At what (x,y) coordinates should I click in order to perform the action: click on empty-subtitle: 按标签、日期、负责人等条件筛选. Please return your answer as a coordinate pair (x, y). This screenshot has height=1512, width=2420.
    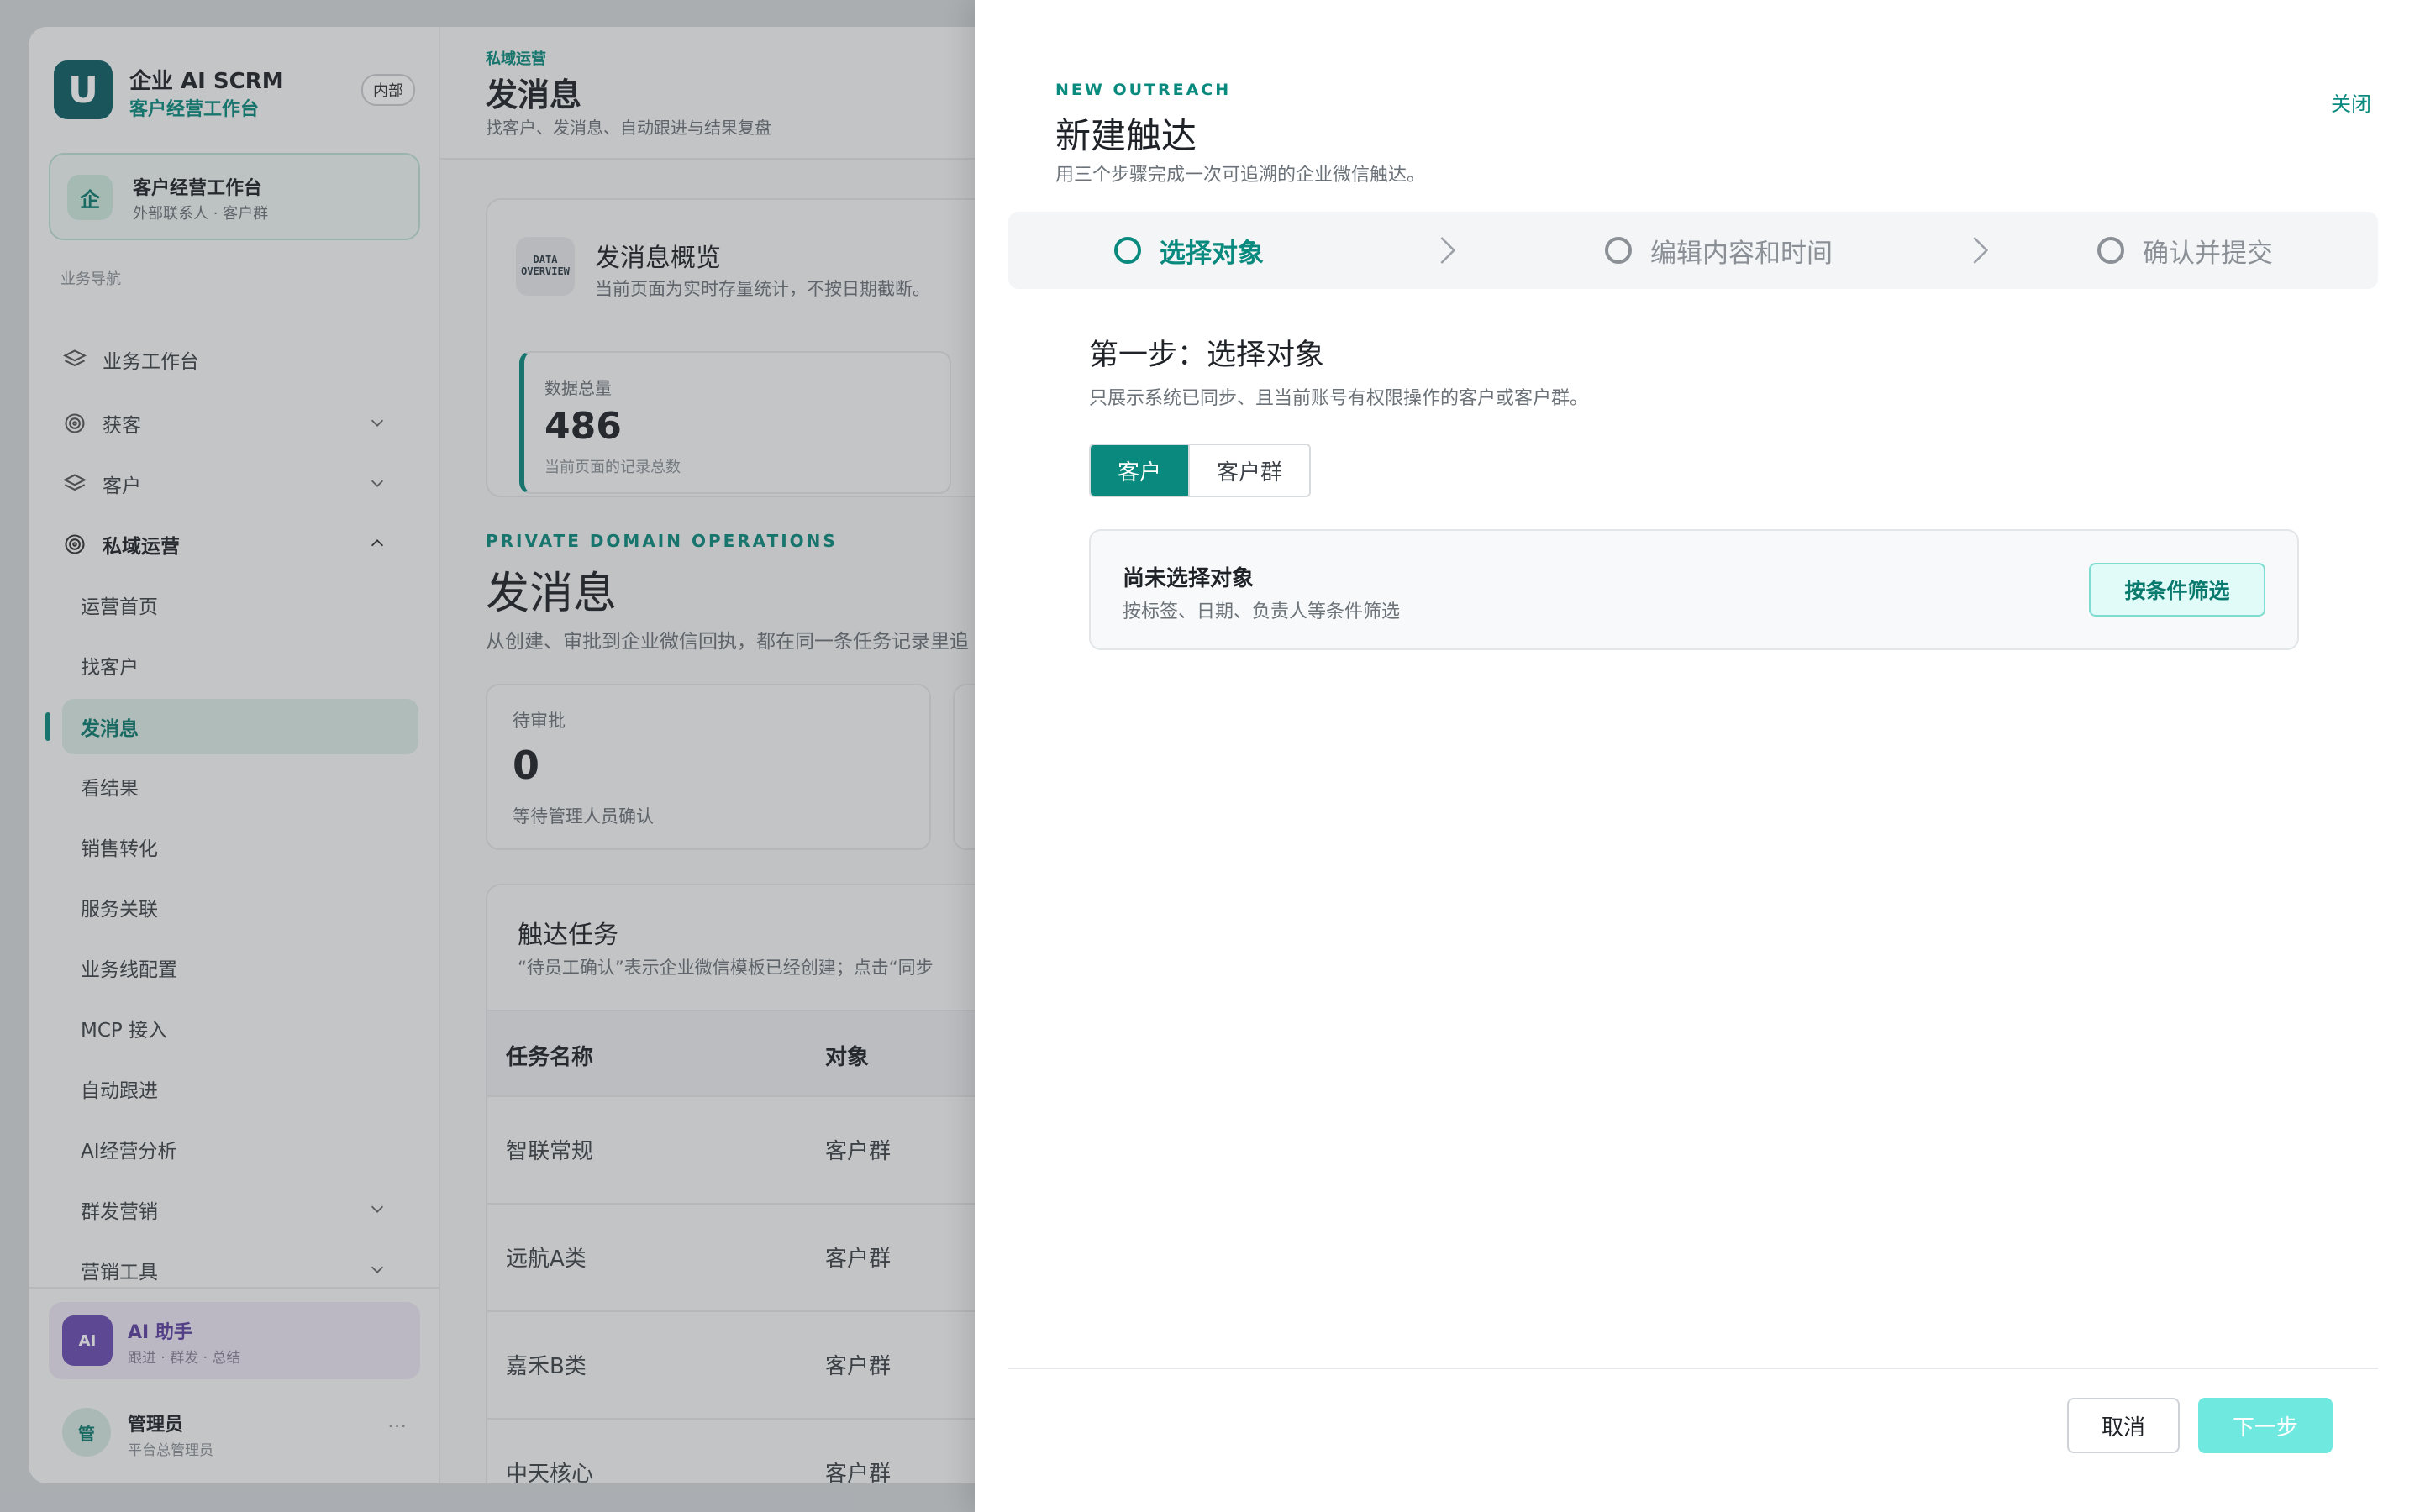
    Looking at the image, I should click on (1262, 611).